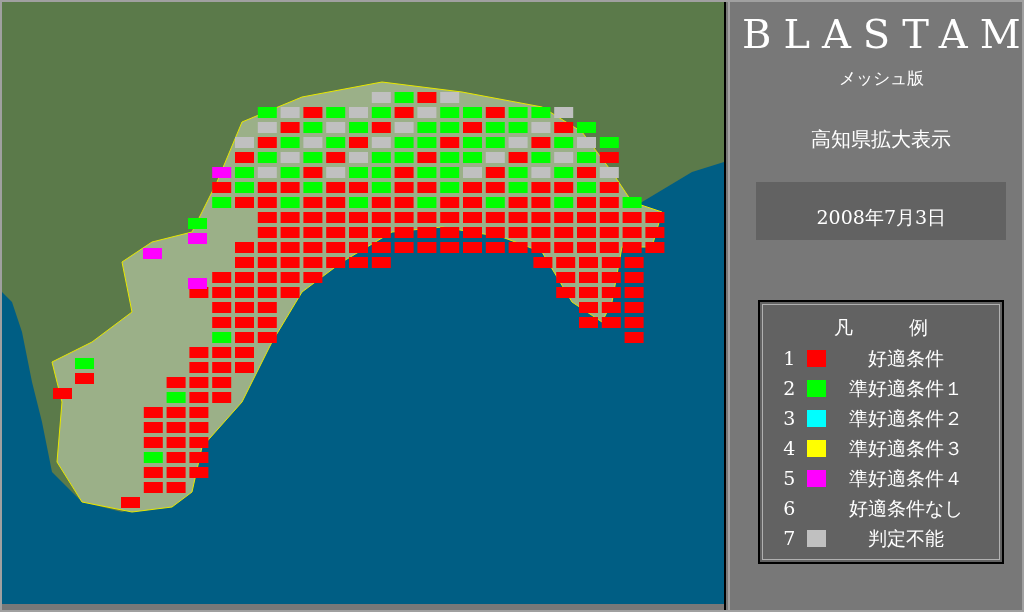 Image resolution: width=1024 pixels, height=612 pixels. Describe the element at coordinates (906, 388) in the screenshot. I see `legend-label: 準好適条件１` at that location.